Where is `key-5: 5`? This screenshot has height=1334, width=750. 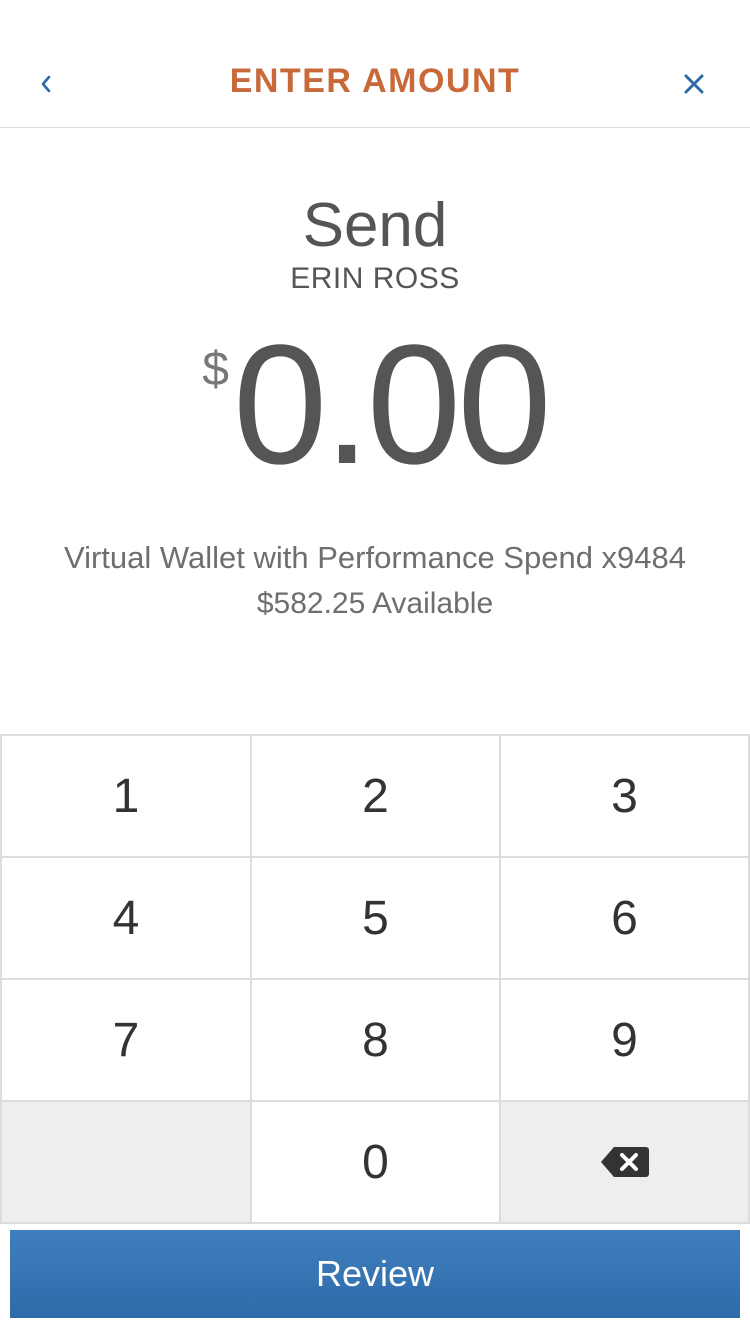 key-5: 5 is located at coordinates (374, 919).